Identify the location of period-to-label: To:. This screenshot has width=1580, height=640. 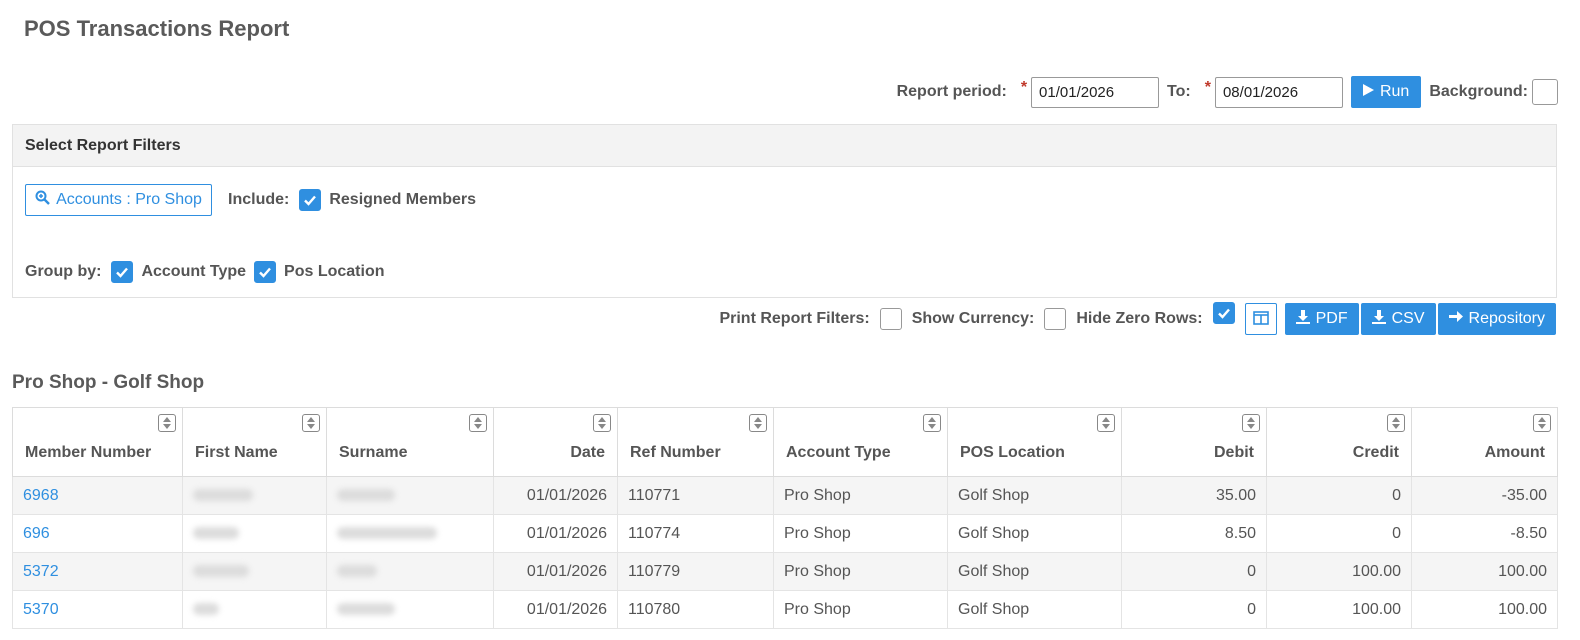
(1179, 91).